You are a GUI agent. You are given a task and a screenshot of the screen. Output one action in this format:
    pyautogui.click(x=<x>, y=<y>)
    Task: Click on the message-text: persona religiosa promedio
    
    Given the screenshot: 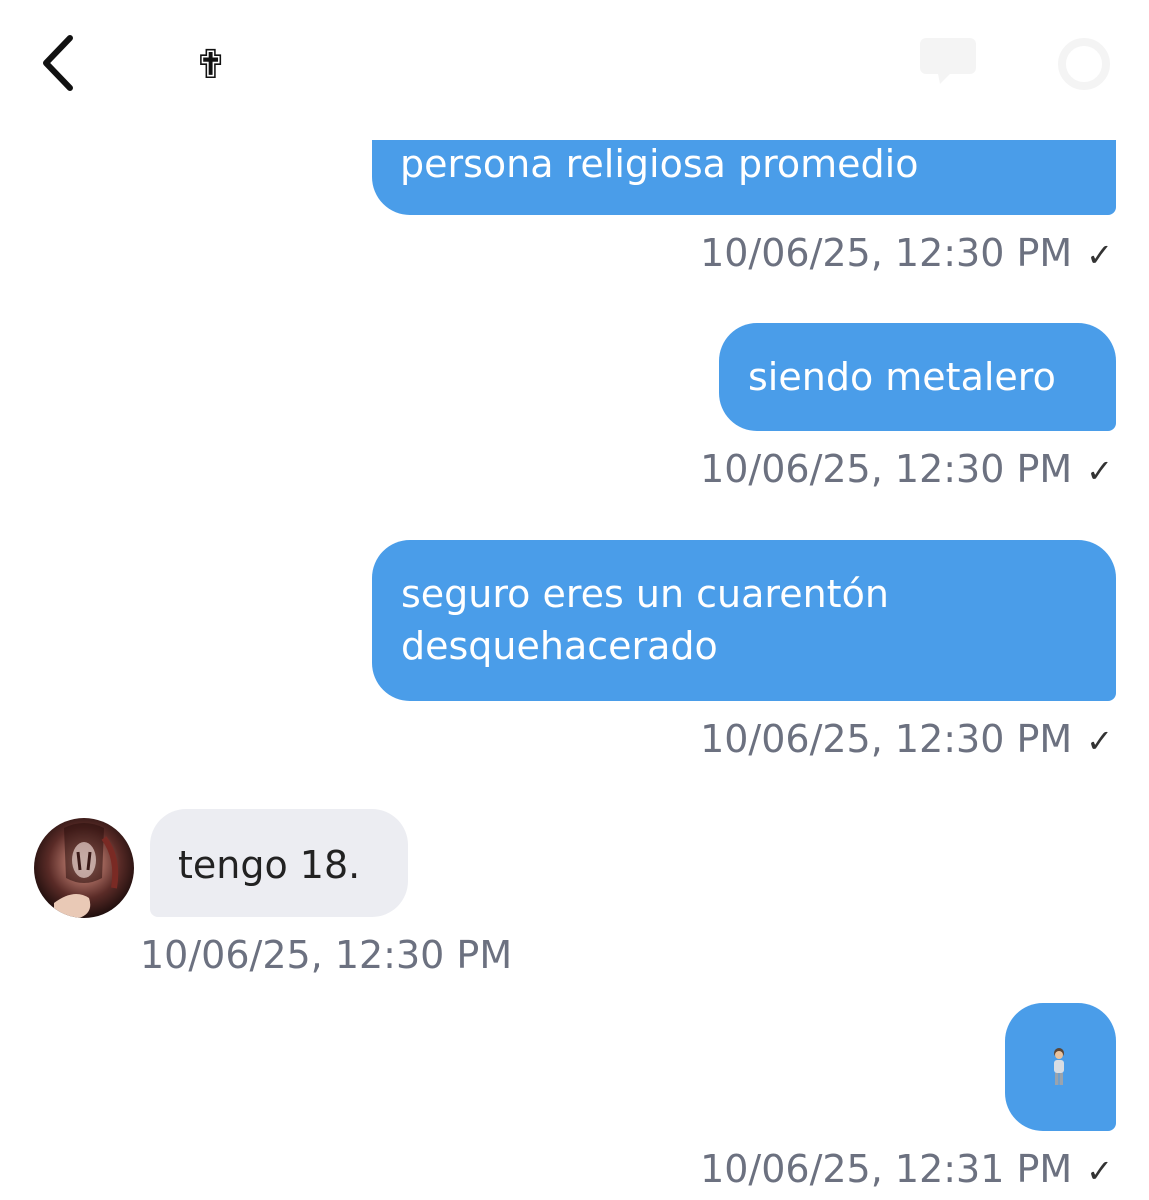 What is the action you would take?
    pyautogui.click(x=659, y=164)
    